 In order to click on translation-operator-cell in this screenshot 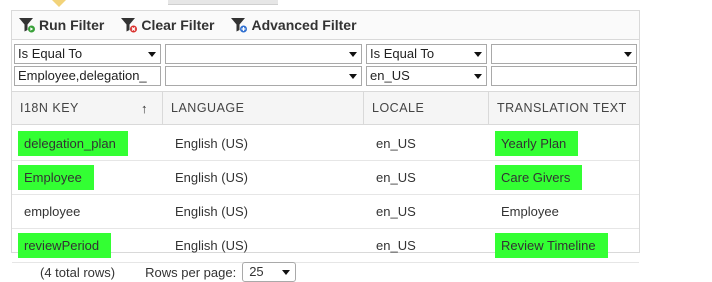, I will do `click(564, 54)`.